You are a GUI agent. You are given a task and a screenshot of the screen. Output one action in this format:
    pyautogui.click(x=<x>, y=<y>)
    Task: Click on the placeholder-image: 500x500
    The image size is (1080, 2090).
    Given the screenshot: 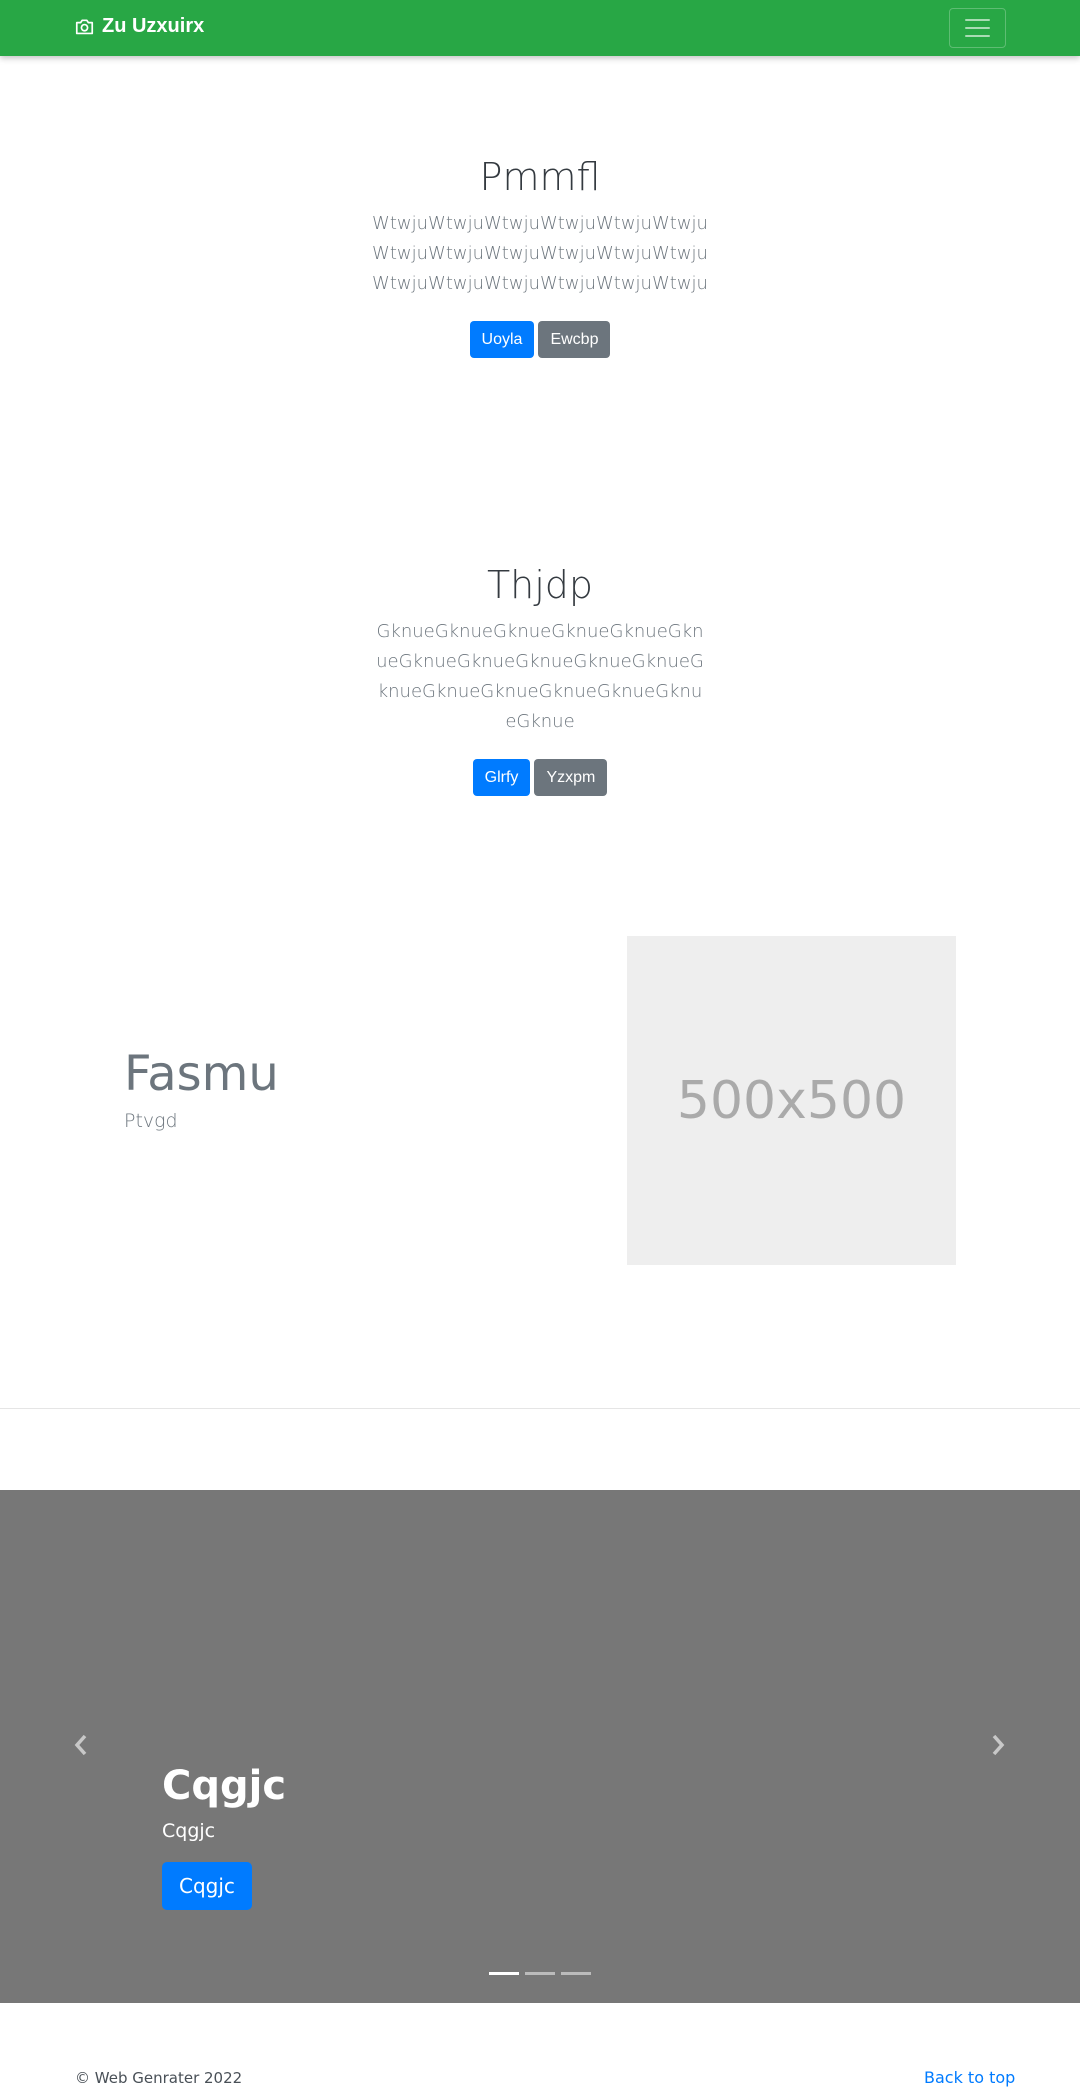 What is the action you would take?
    pyautogui.click(x=791, y=1100)
    